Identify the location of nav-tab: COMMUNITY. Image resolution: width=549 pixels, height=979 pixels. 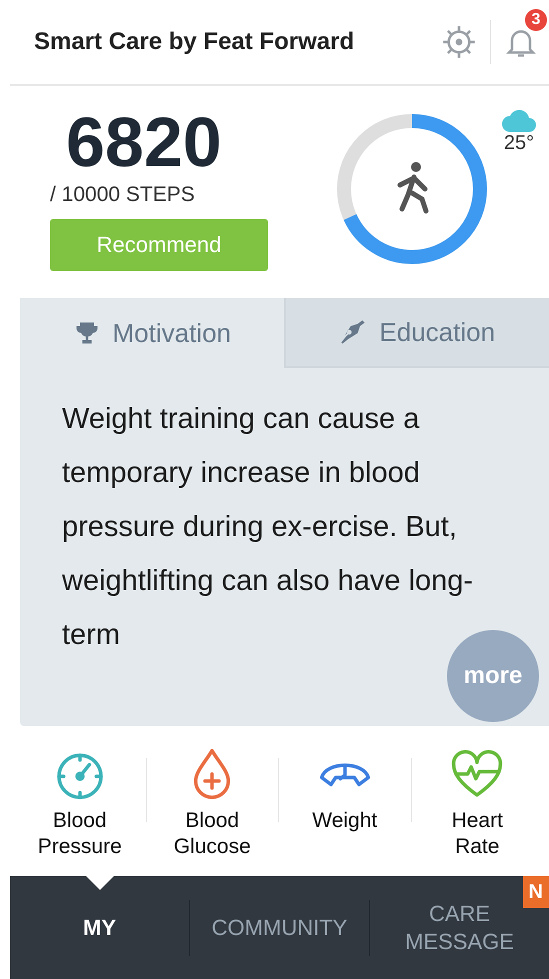
(279, 927).